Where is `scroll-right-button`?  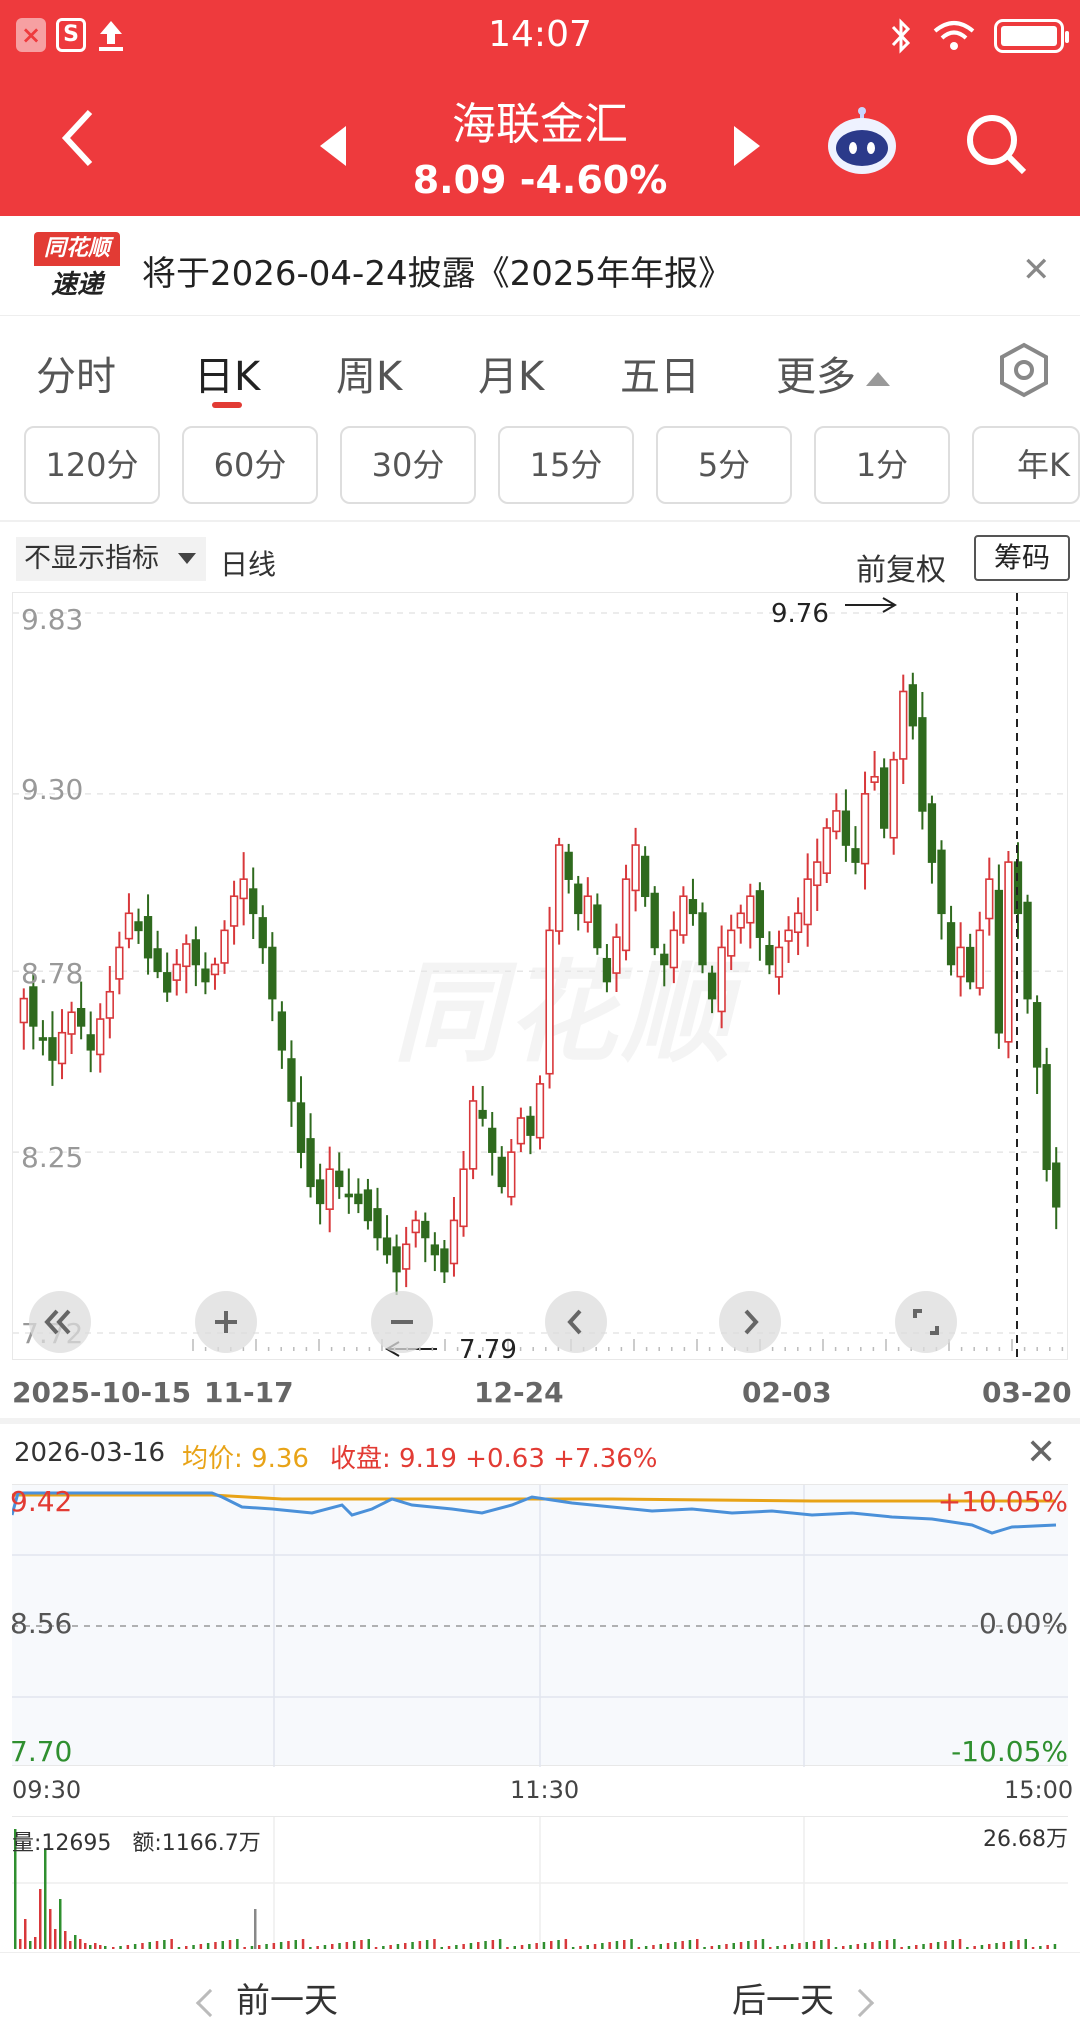 scroll-right-button is located at coordinates (750, 1322).